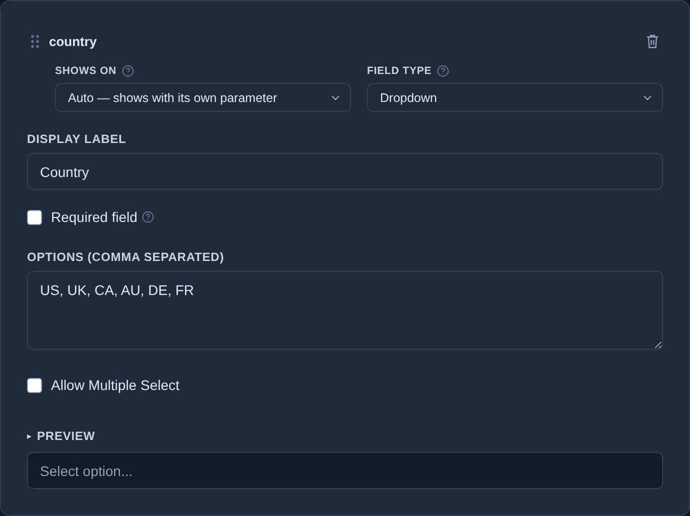  What do you see at coordinates (345, 310) in the screenshot?
I see `options-textarea: US, UK, CA, AU, DE, FR` at bounding box center [345, 310].